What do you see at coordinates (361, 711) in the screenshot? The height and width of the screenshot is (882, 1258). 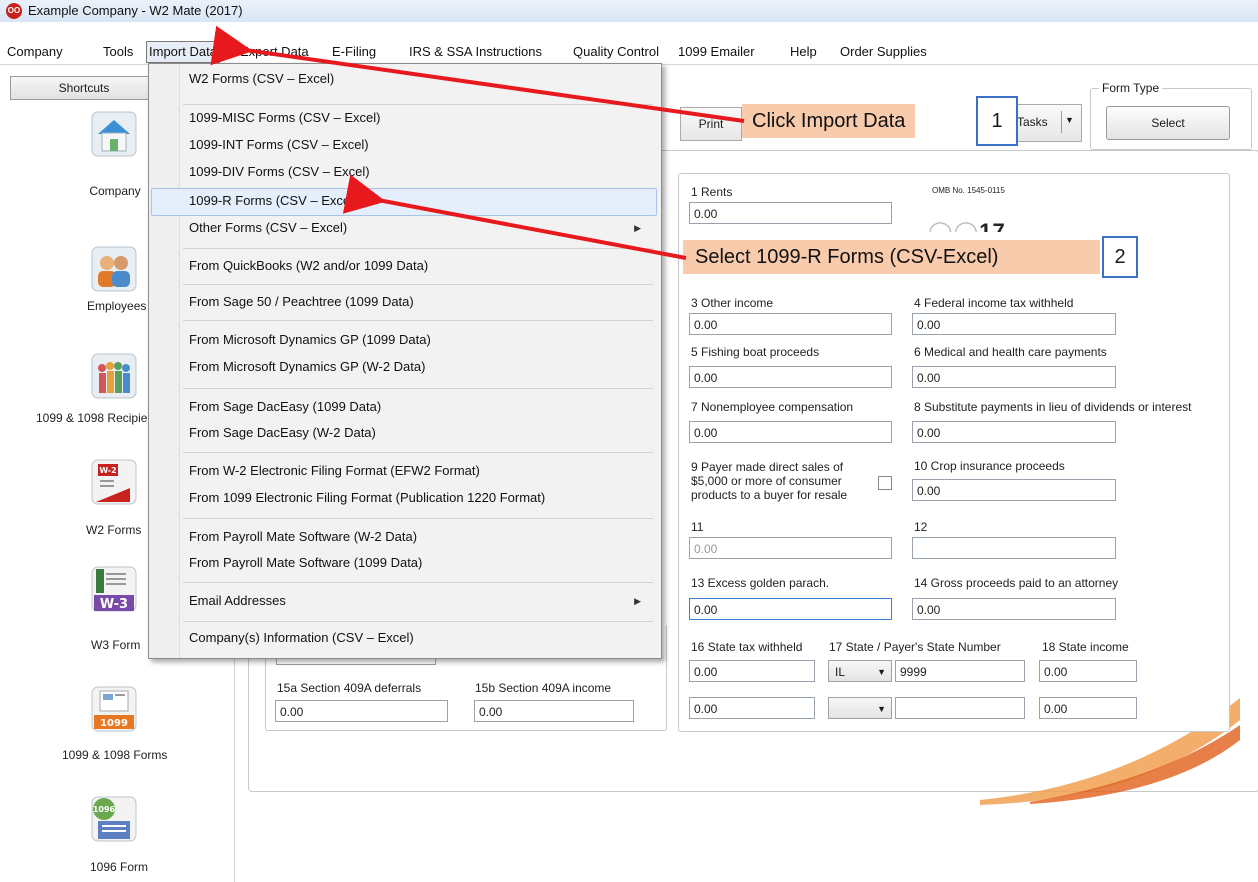 I see `box15a-field: 0.00` at bounding box center [361, 711].